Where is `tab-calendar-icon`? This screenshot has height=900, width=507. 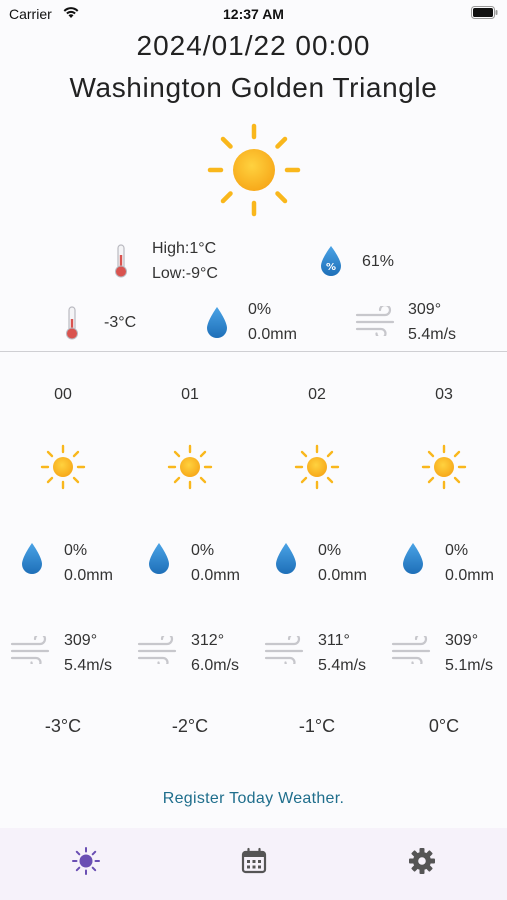
tab-calendar-icon is located at coordinates (254, 861).